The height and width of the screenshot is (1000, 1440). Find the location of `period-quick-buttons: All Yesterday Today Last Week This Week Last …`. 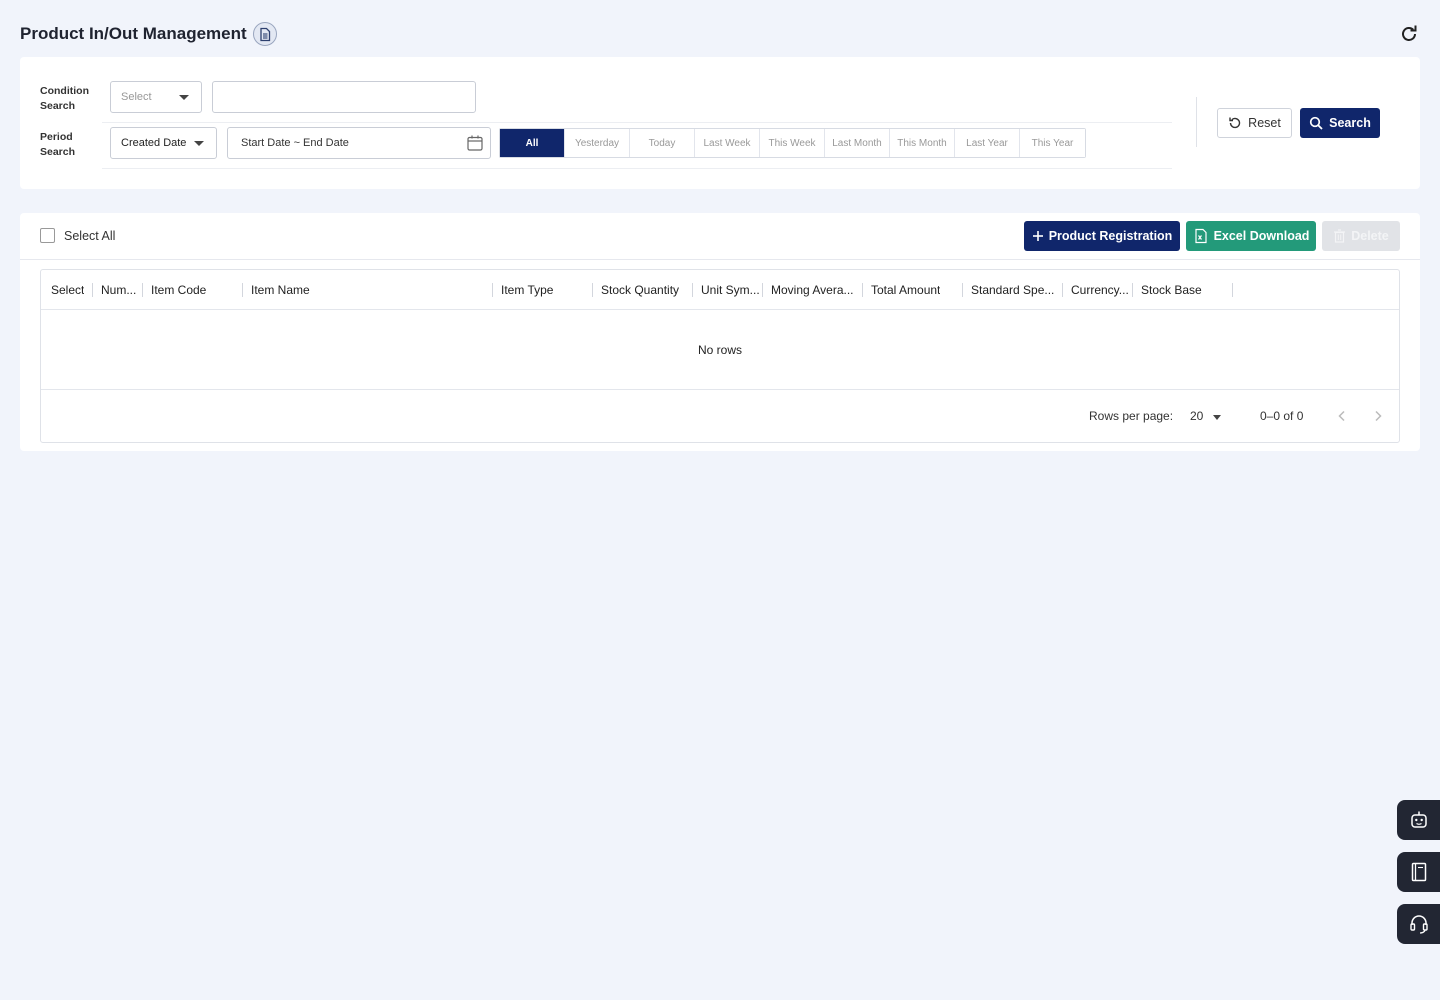

period-quick-buttons: All Yesterday Today Last Week This Week Last … is located at coordinates (792, 143).